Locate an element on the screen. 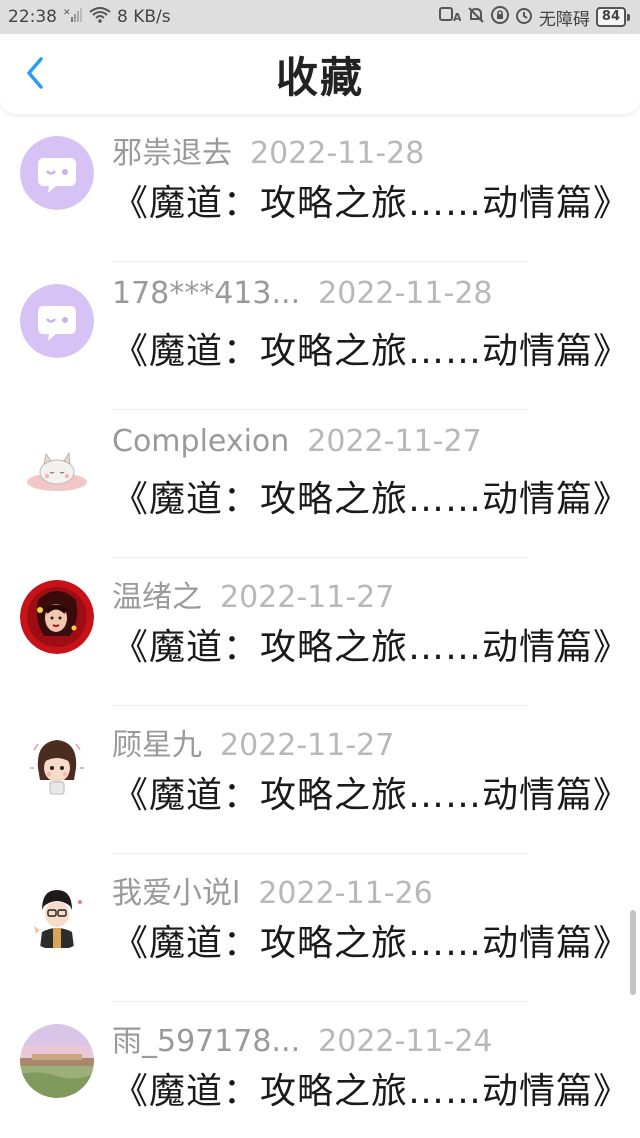 The width and height of the screenshot is (640, 1138). cat-avatar-icon is located at coordinates (57, 469).